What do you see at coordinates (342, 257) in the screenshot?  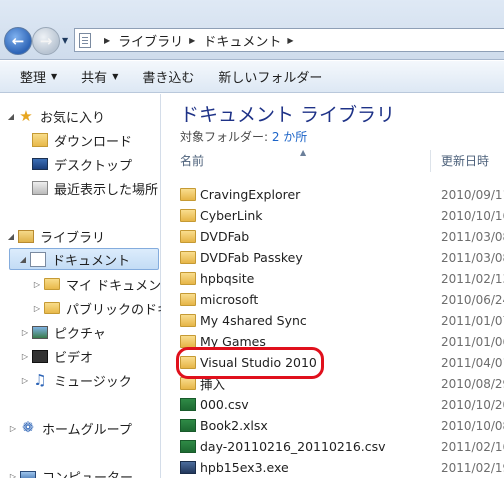 I see `file-row: DVDFab Passkey 2011/03/08` at bounding box center [342, 257].